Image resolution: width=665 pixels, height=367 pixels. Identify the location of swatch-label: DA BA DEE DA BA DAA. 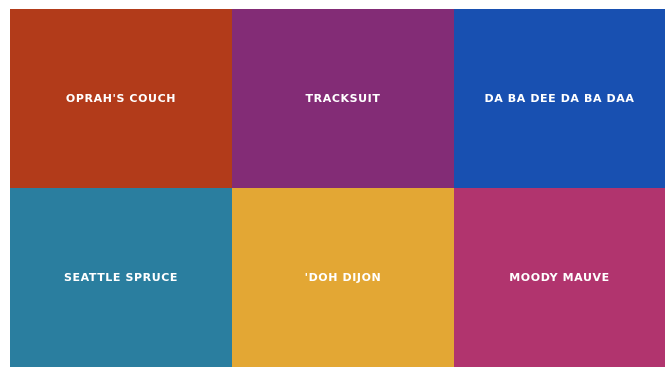
(559, 98).